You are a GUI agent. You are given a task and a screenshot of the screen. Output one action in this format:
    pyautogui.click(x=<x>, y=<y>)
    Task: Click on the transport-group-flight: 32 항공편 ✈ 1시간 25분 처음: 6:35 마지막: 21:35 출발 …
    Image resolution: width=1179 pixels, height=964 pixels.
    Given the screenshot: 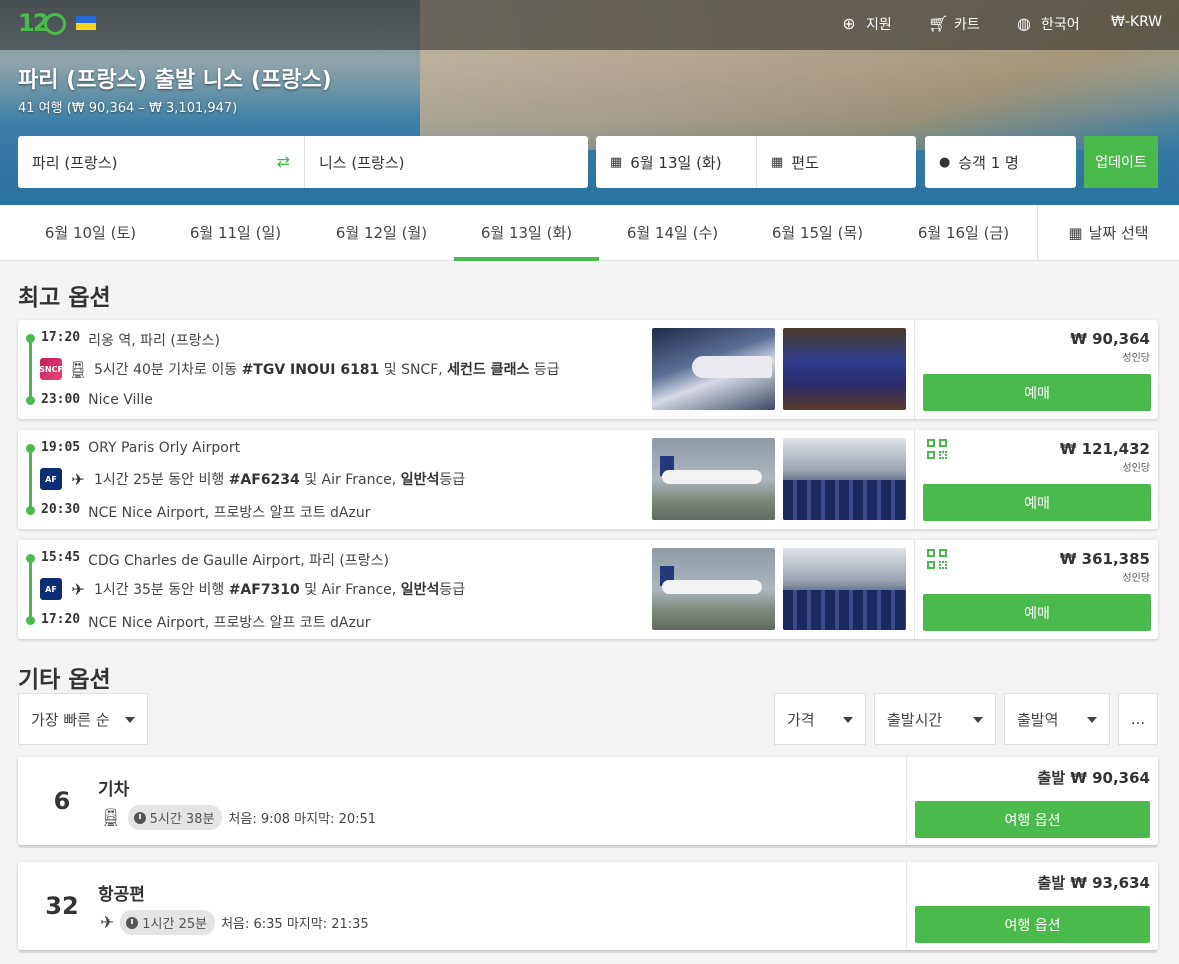 What is the action you would take?
    pyautogui.click(x=588, y=906)
    